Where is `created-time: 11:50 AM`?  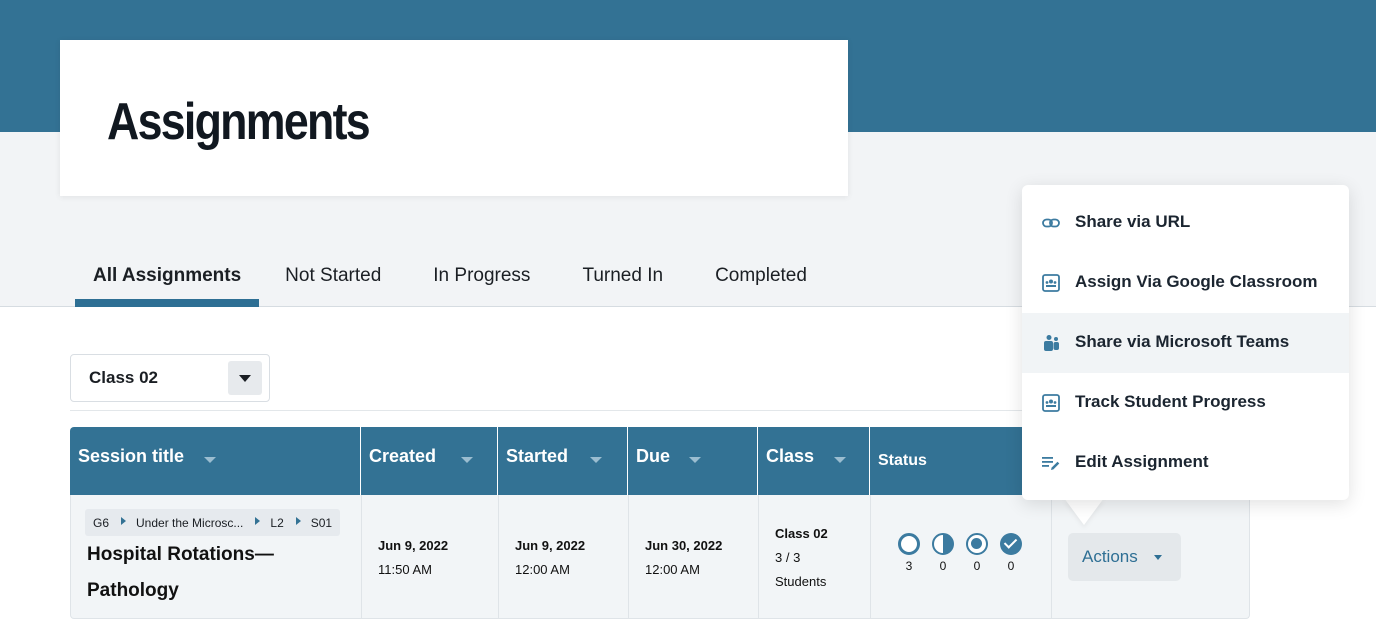 created-time: 11:50 AM is located at coordinates (405, 569).